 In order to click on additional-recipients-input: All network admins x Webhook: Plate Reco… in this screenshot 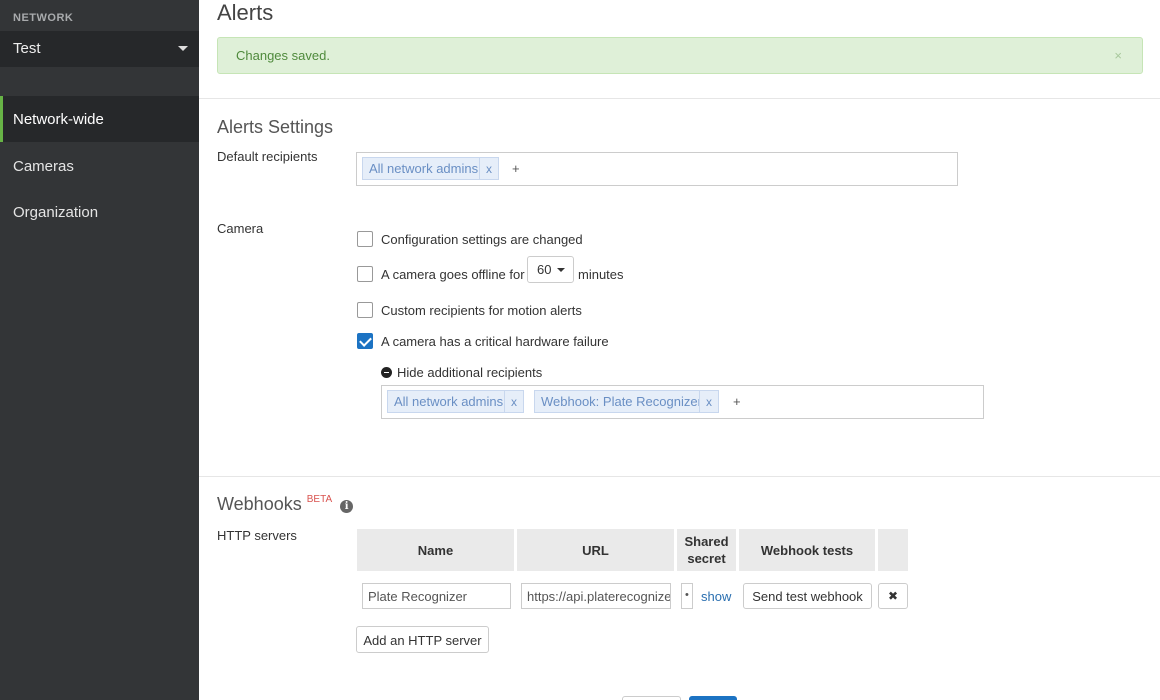, I will do `click(682, 402)`.